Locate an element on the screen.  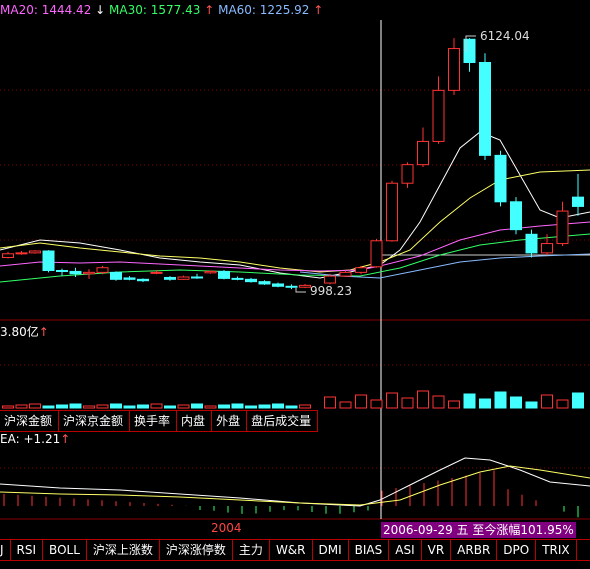
tab-inner-volume: 内盘 is located at coordinates (195, 421).